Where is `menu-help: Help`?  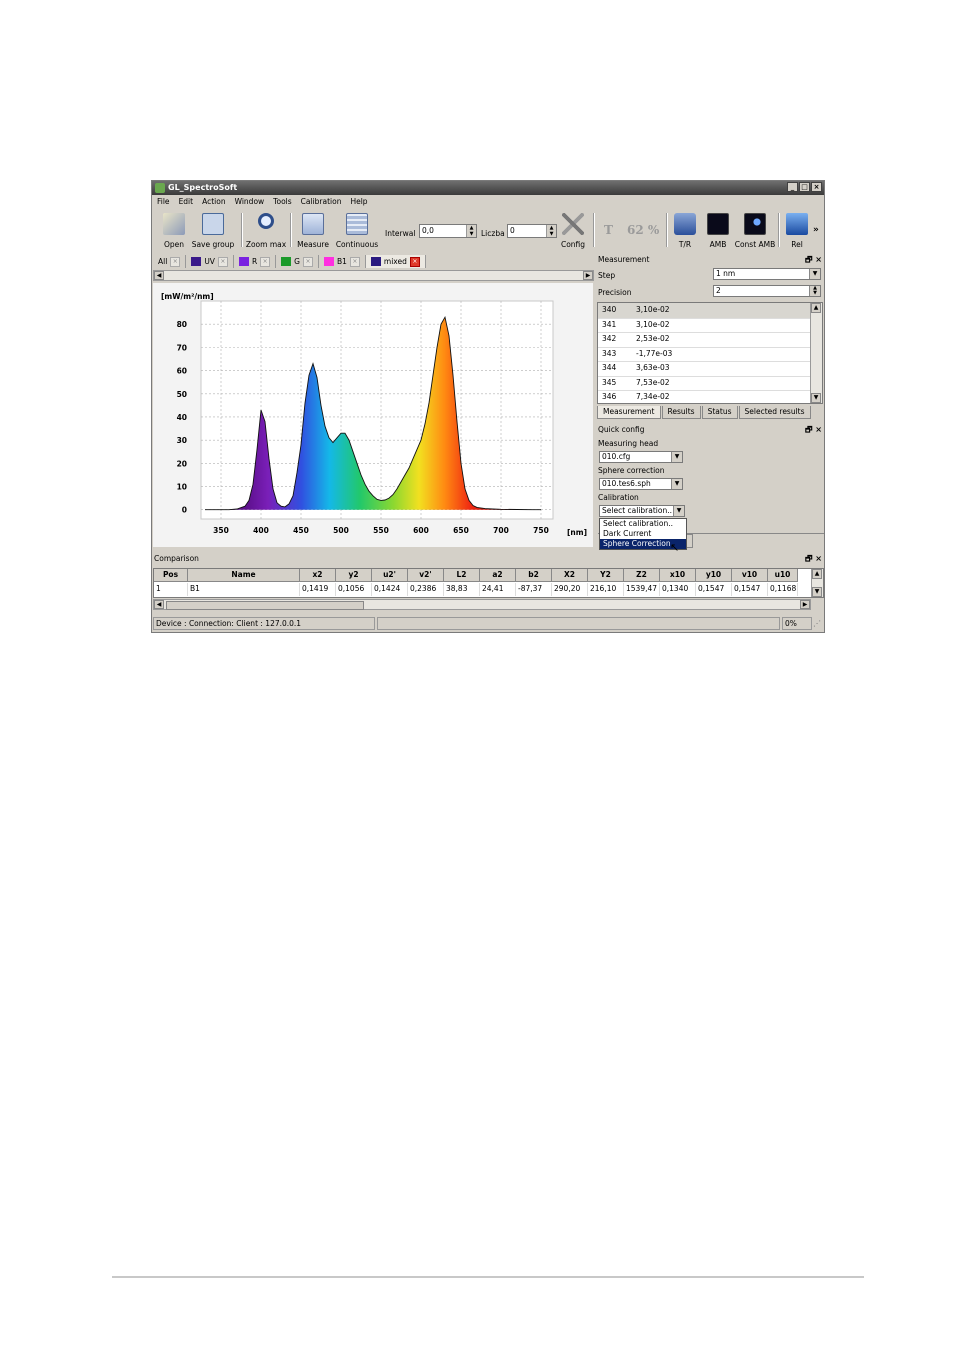 menu-help: Help is located at coordinates (358, 202).